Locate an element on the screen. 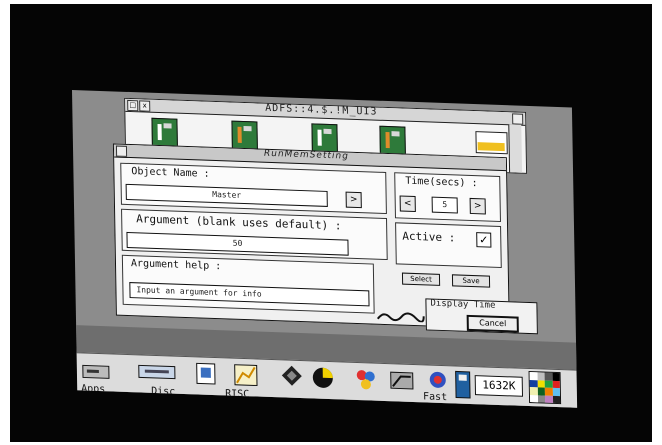 This screenshot has width=662, height=445. palette-icon is located at coordinates (545, 387).